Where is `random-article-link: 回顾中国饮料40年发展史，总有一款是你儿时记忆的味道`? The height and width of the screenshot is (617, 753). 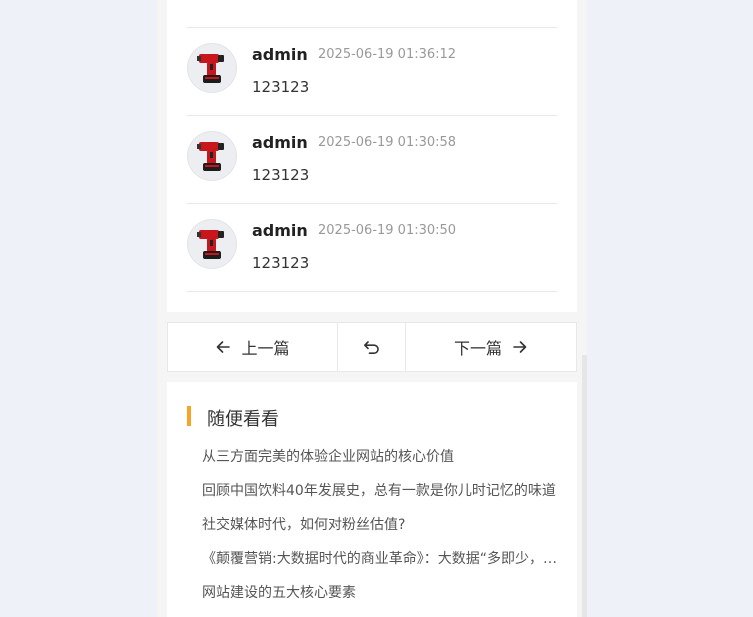
random-article-link: 回顾中国饮料40年发展史，总有一款是你儿时记忆的味道 is located at coordinates (379, 497).